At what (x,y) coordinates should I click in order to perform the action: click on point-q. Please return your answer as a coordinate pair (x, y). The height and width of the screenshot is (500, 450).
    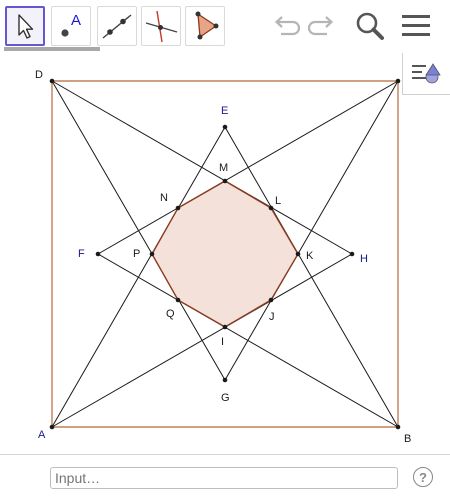
    Looking at the image, I should click on (178, 300).